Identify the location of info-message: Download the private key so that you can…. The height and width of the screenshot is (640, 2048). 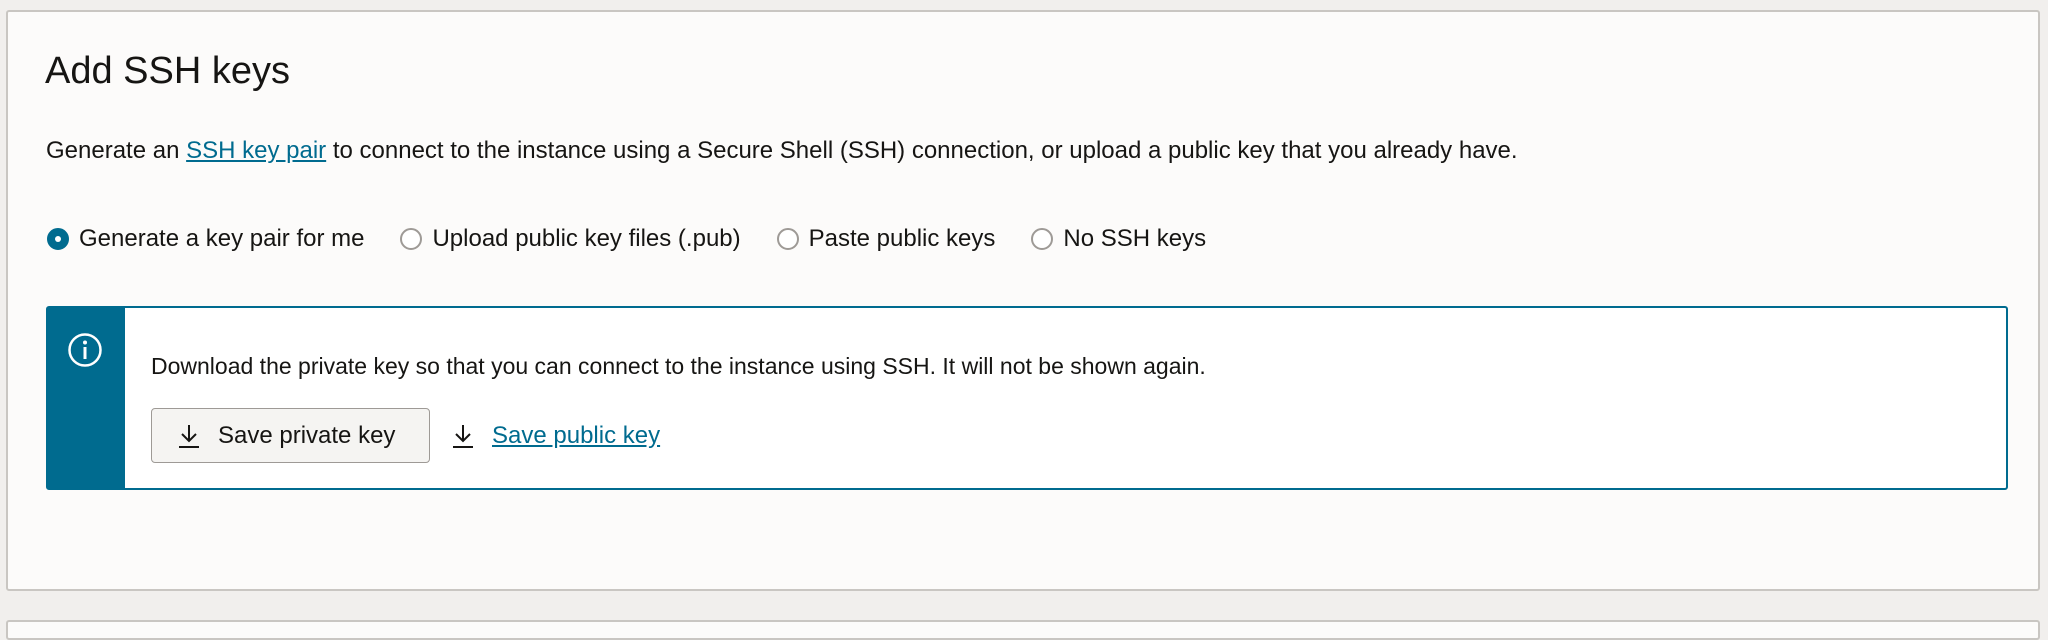
(678, 366).